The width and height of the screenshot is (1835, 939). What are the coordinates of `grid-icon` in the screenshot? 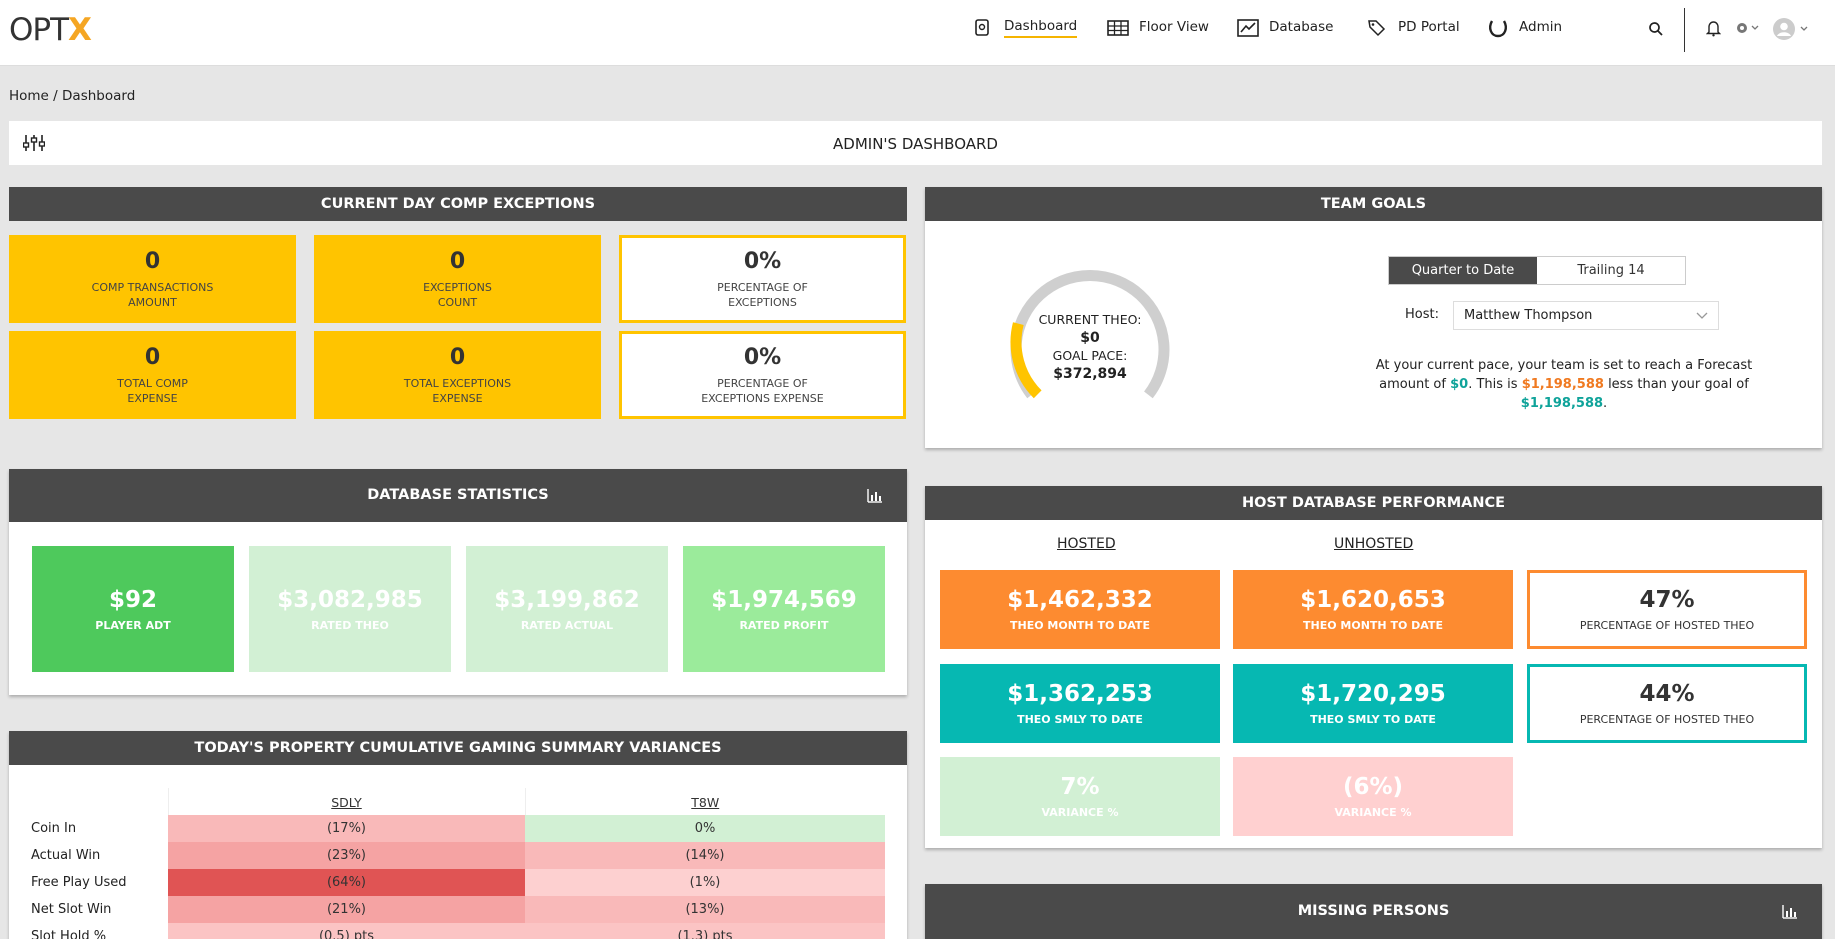 It's located at (1118, 28).